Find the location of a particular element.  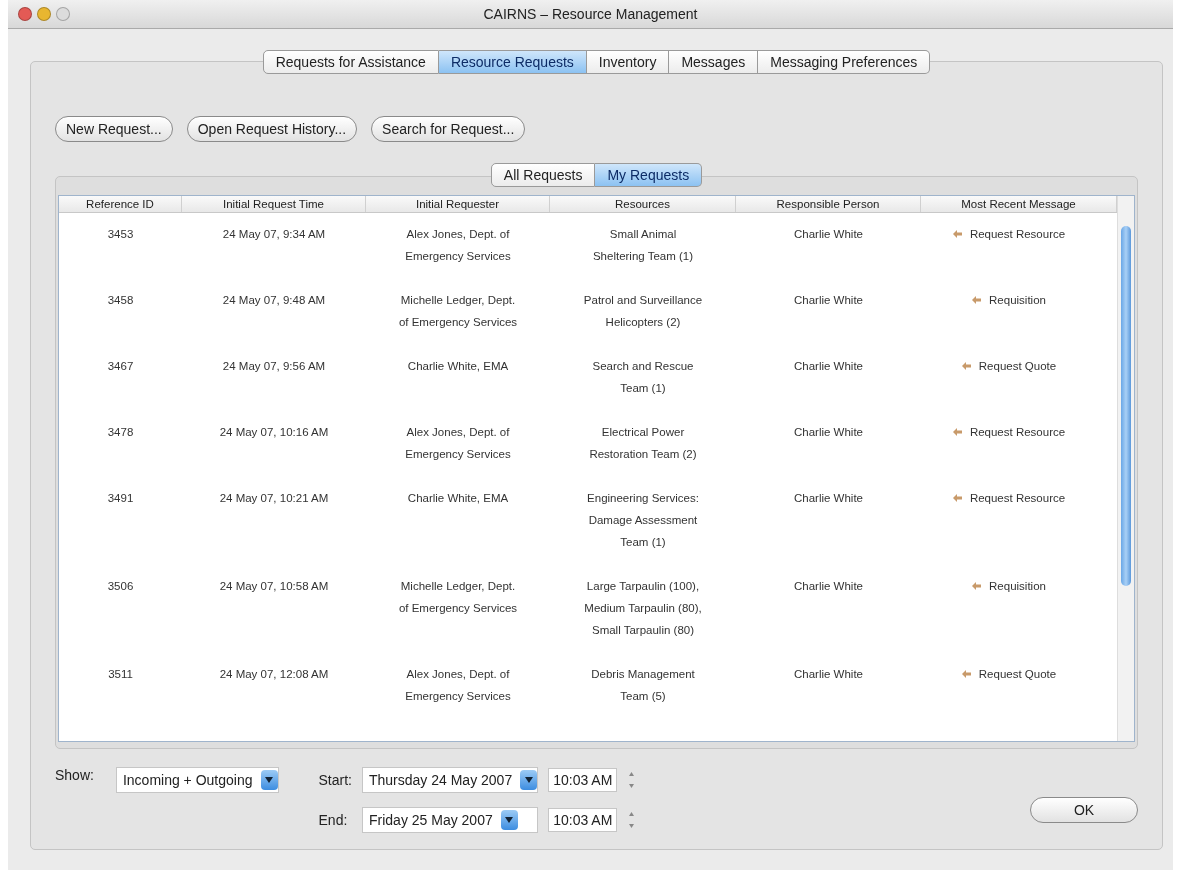

show-dropdown: Incoming + Outgoing is located at coordinates (197, 780).